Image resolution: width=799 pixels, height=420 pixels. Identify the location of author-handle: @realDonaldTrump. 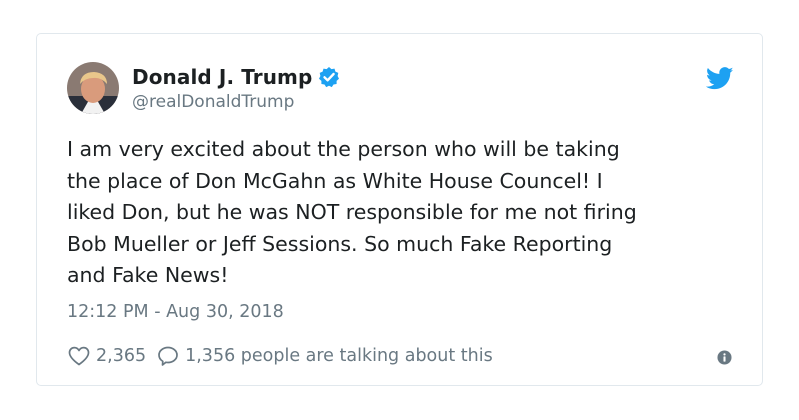
(236, 102).